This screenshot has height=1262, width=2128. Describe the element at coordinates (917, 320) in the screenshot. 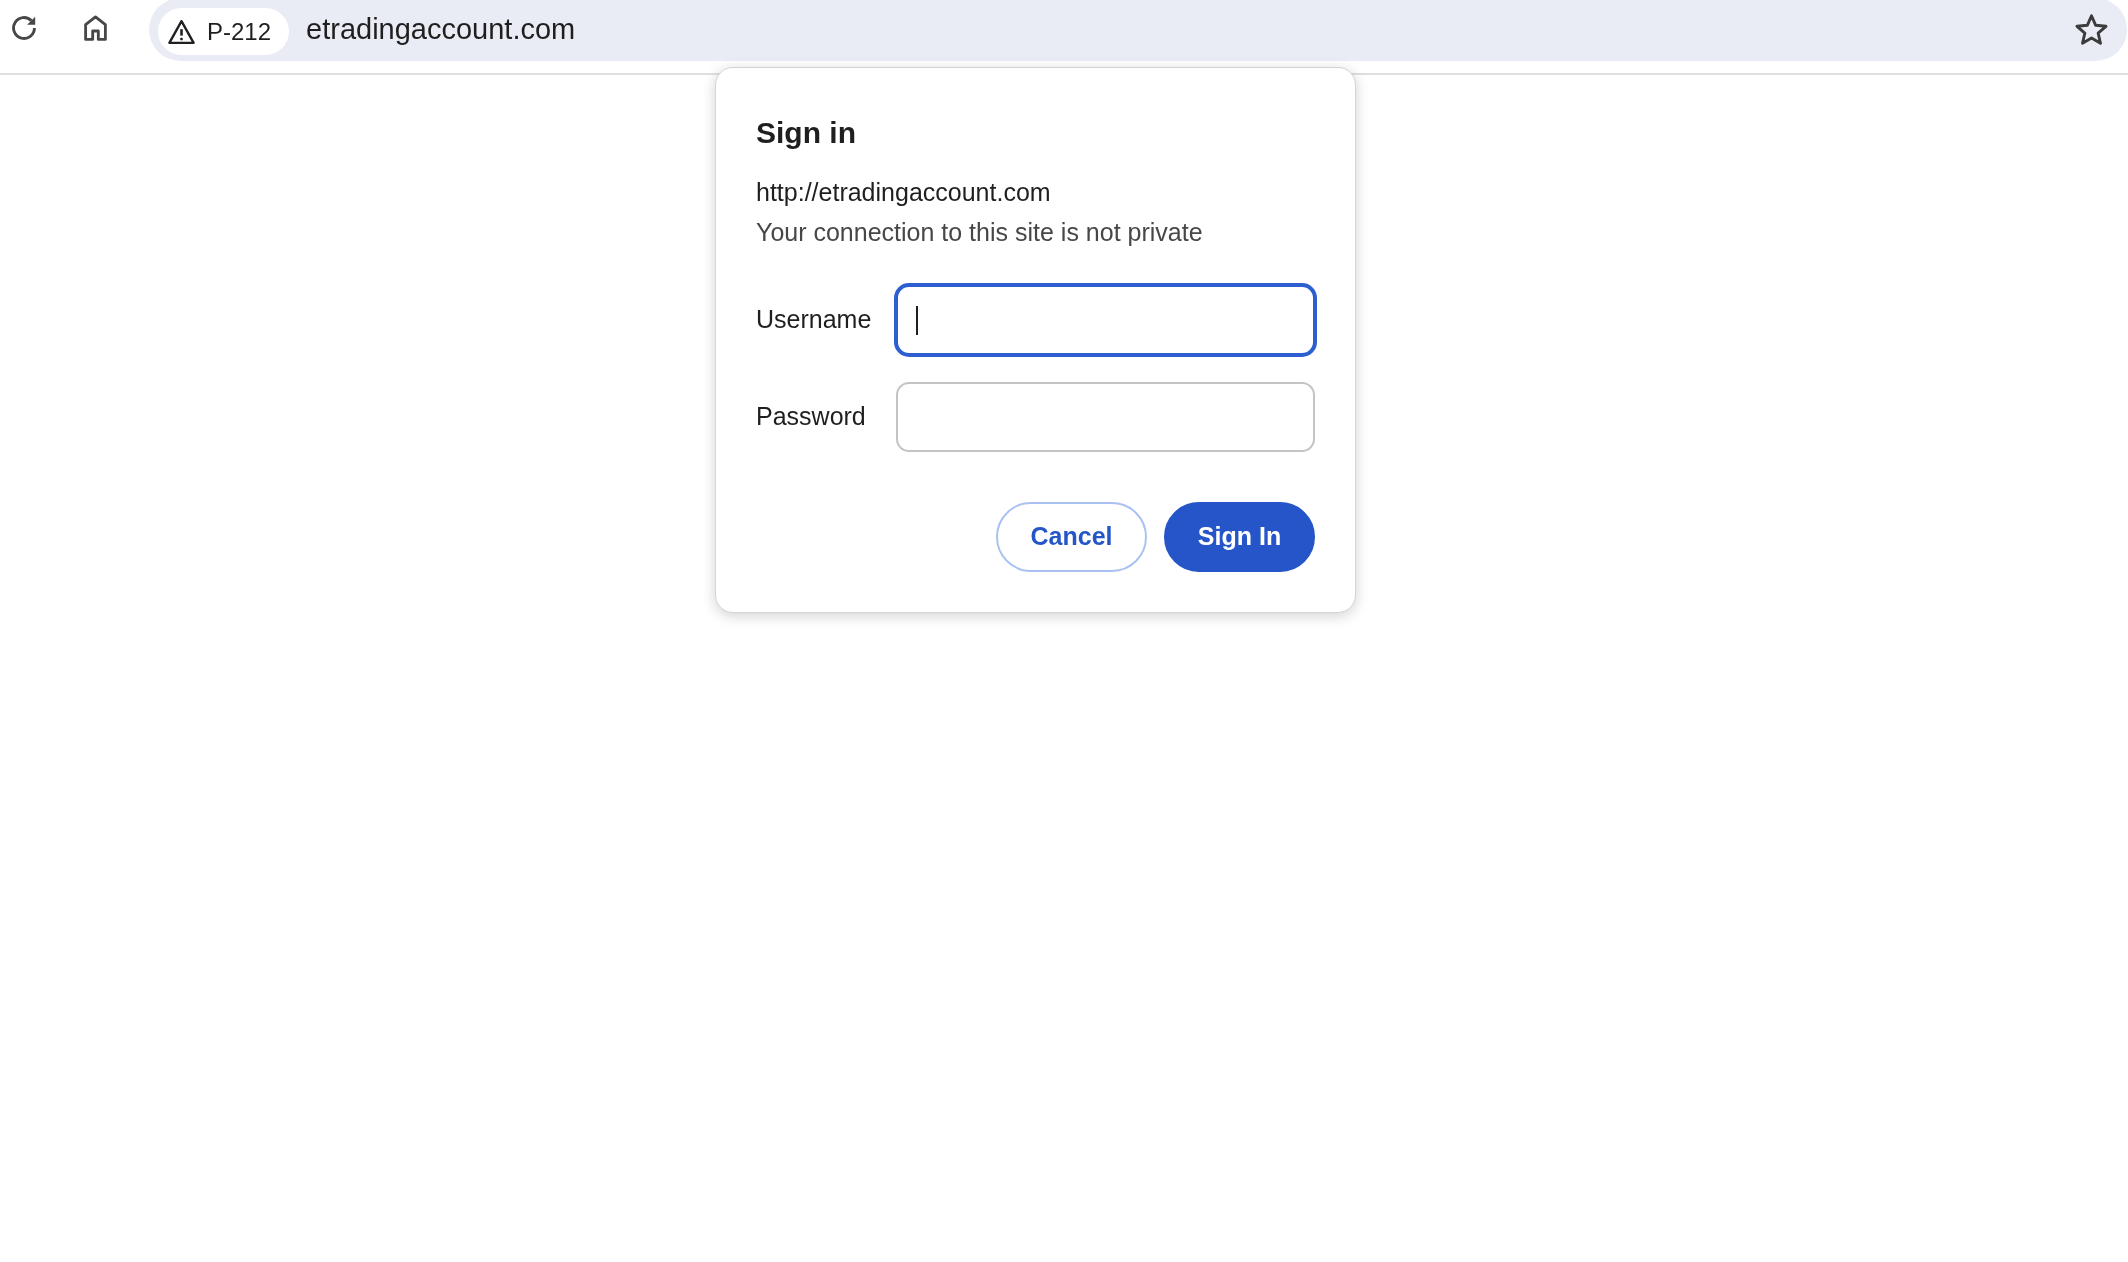

I see `text-cursor-icon` at that location.